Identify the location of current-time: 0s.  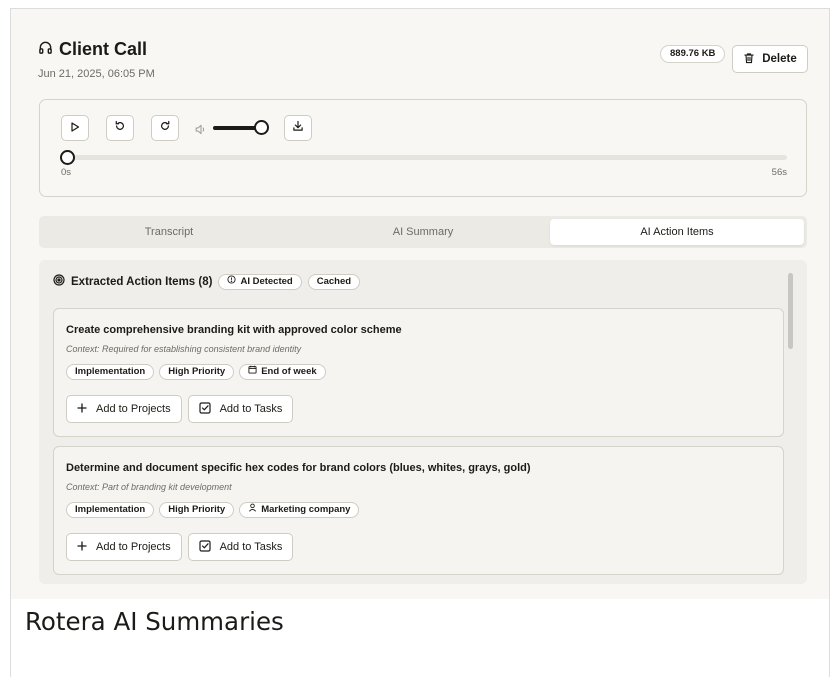
(66, 172).